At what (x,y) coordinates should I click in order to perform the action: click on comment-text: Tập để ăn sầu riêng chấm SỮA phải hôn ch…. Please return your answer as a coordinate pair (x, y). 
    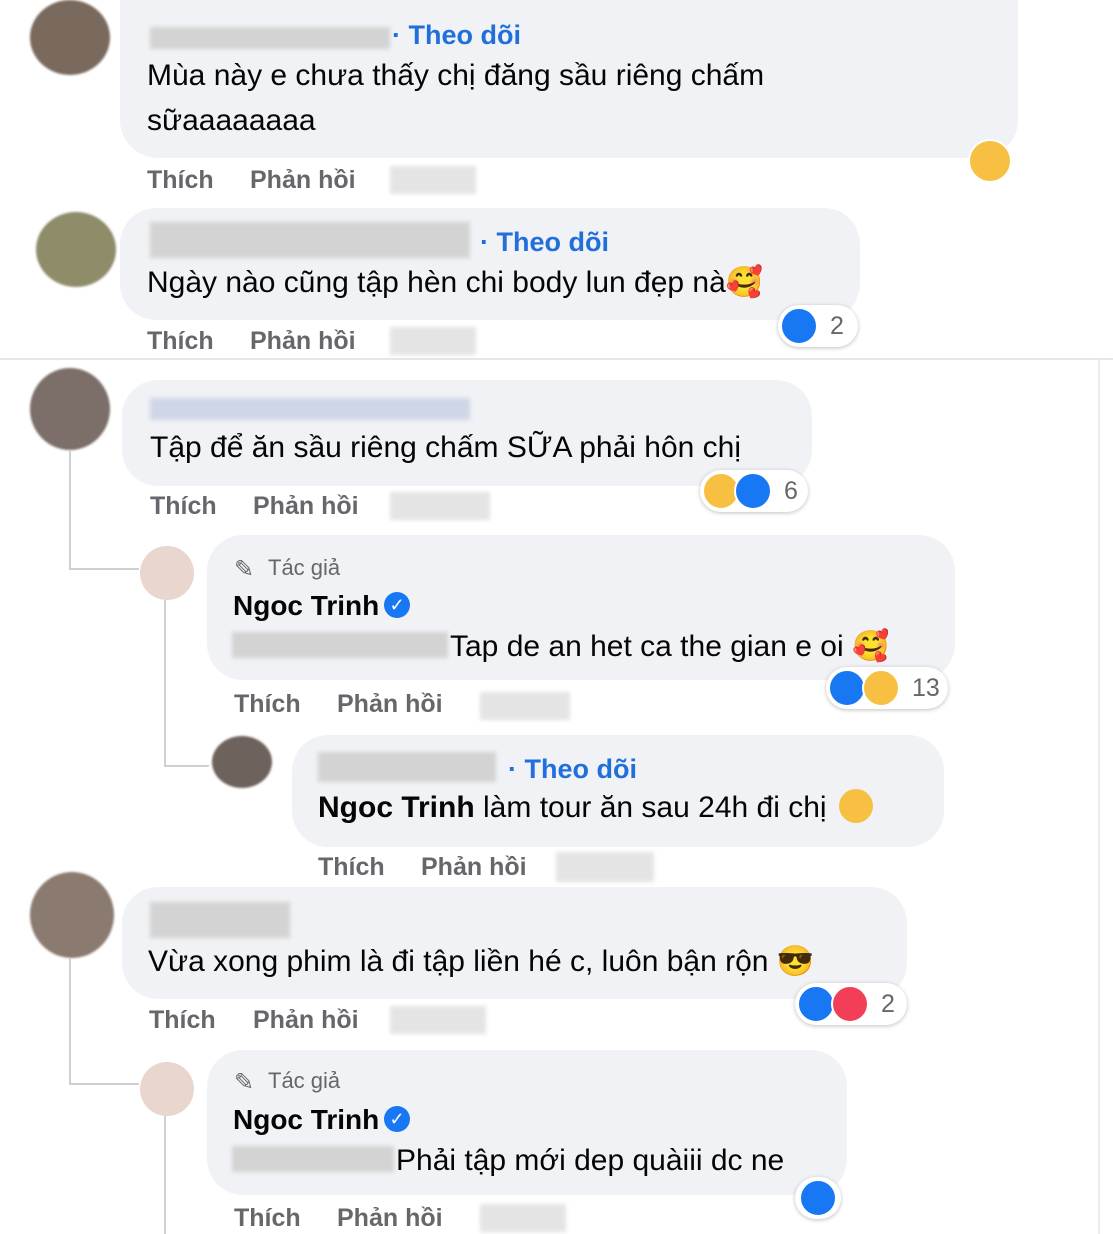
    Looking at the image, I should click on (445, 447).